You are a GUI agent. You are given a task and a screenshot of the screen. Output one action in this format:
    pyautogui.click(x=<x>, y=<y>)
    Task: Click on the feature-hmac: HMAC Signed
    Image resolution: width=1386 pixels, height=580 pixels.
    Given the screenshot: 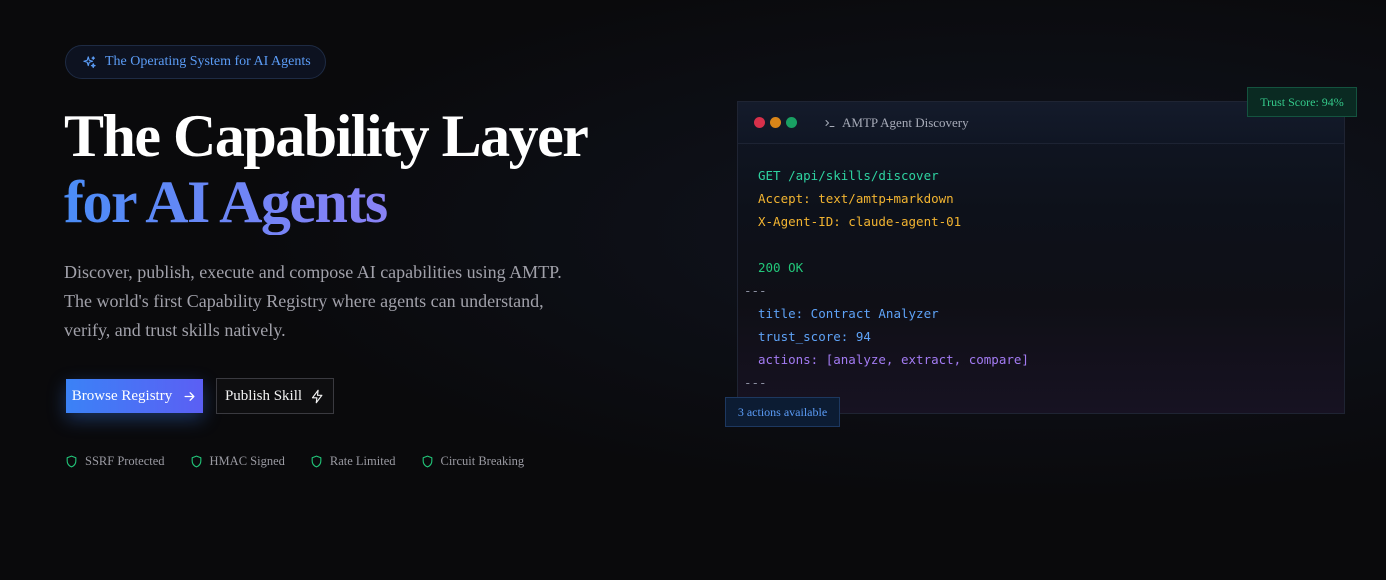 What is the action you would take?
    pyautogui.click(x=237, y=461)
    